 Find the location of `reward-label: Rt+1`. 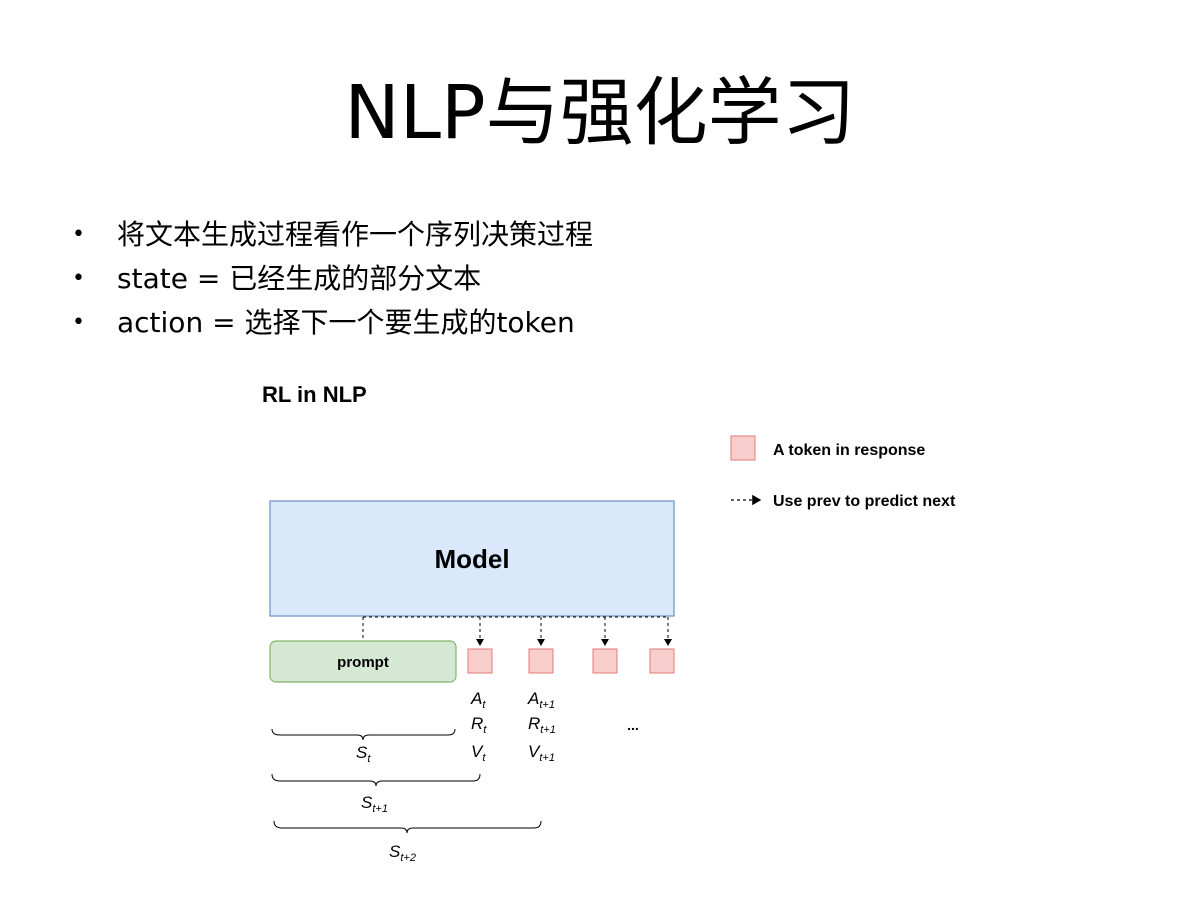

reward-label: Rt+1 is located at coordinates (542, 725).